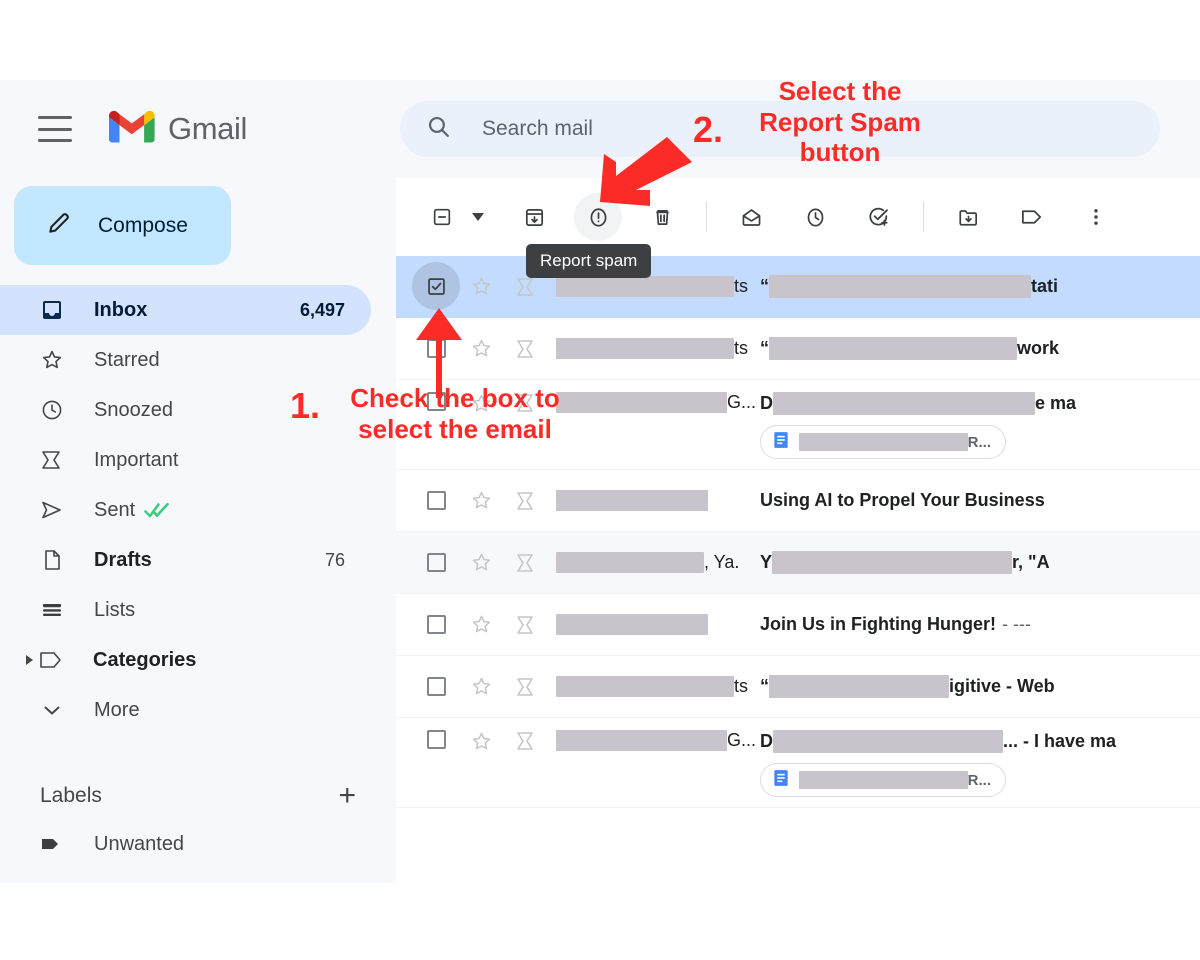 The image size is (1200, 960). I want to click on more-button, so click(1096, 217).